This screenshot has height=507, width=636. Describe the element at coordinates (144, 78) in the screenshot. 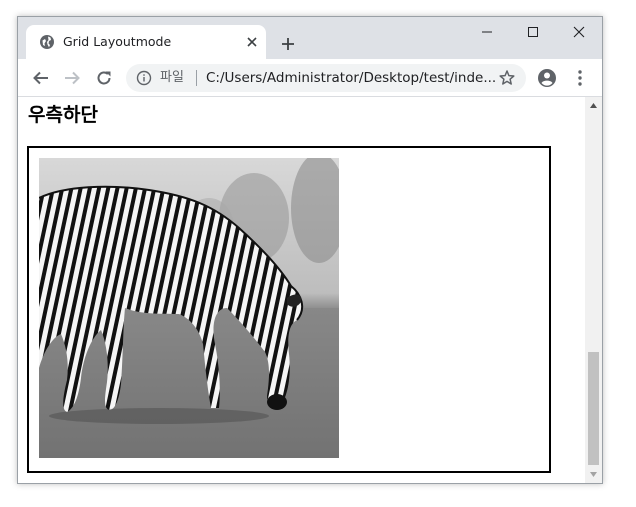

I see `info-icon` at that location.